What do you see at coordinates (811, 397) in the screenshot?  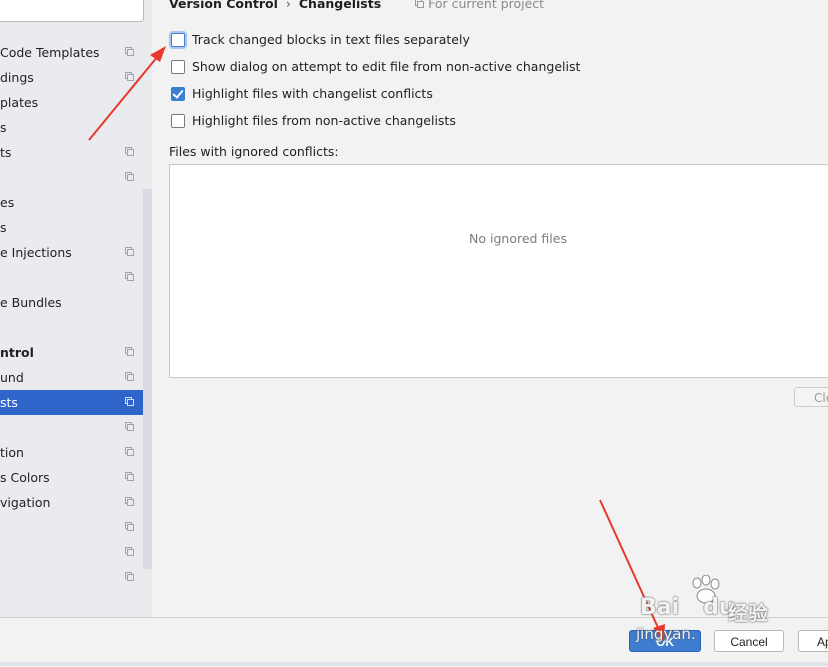 I see `clear-button: Cle` at bounding box center [811, 397].